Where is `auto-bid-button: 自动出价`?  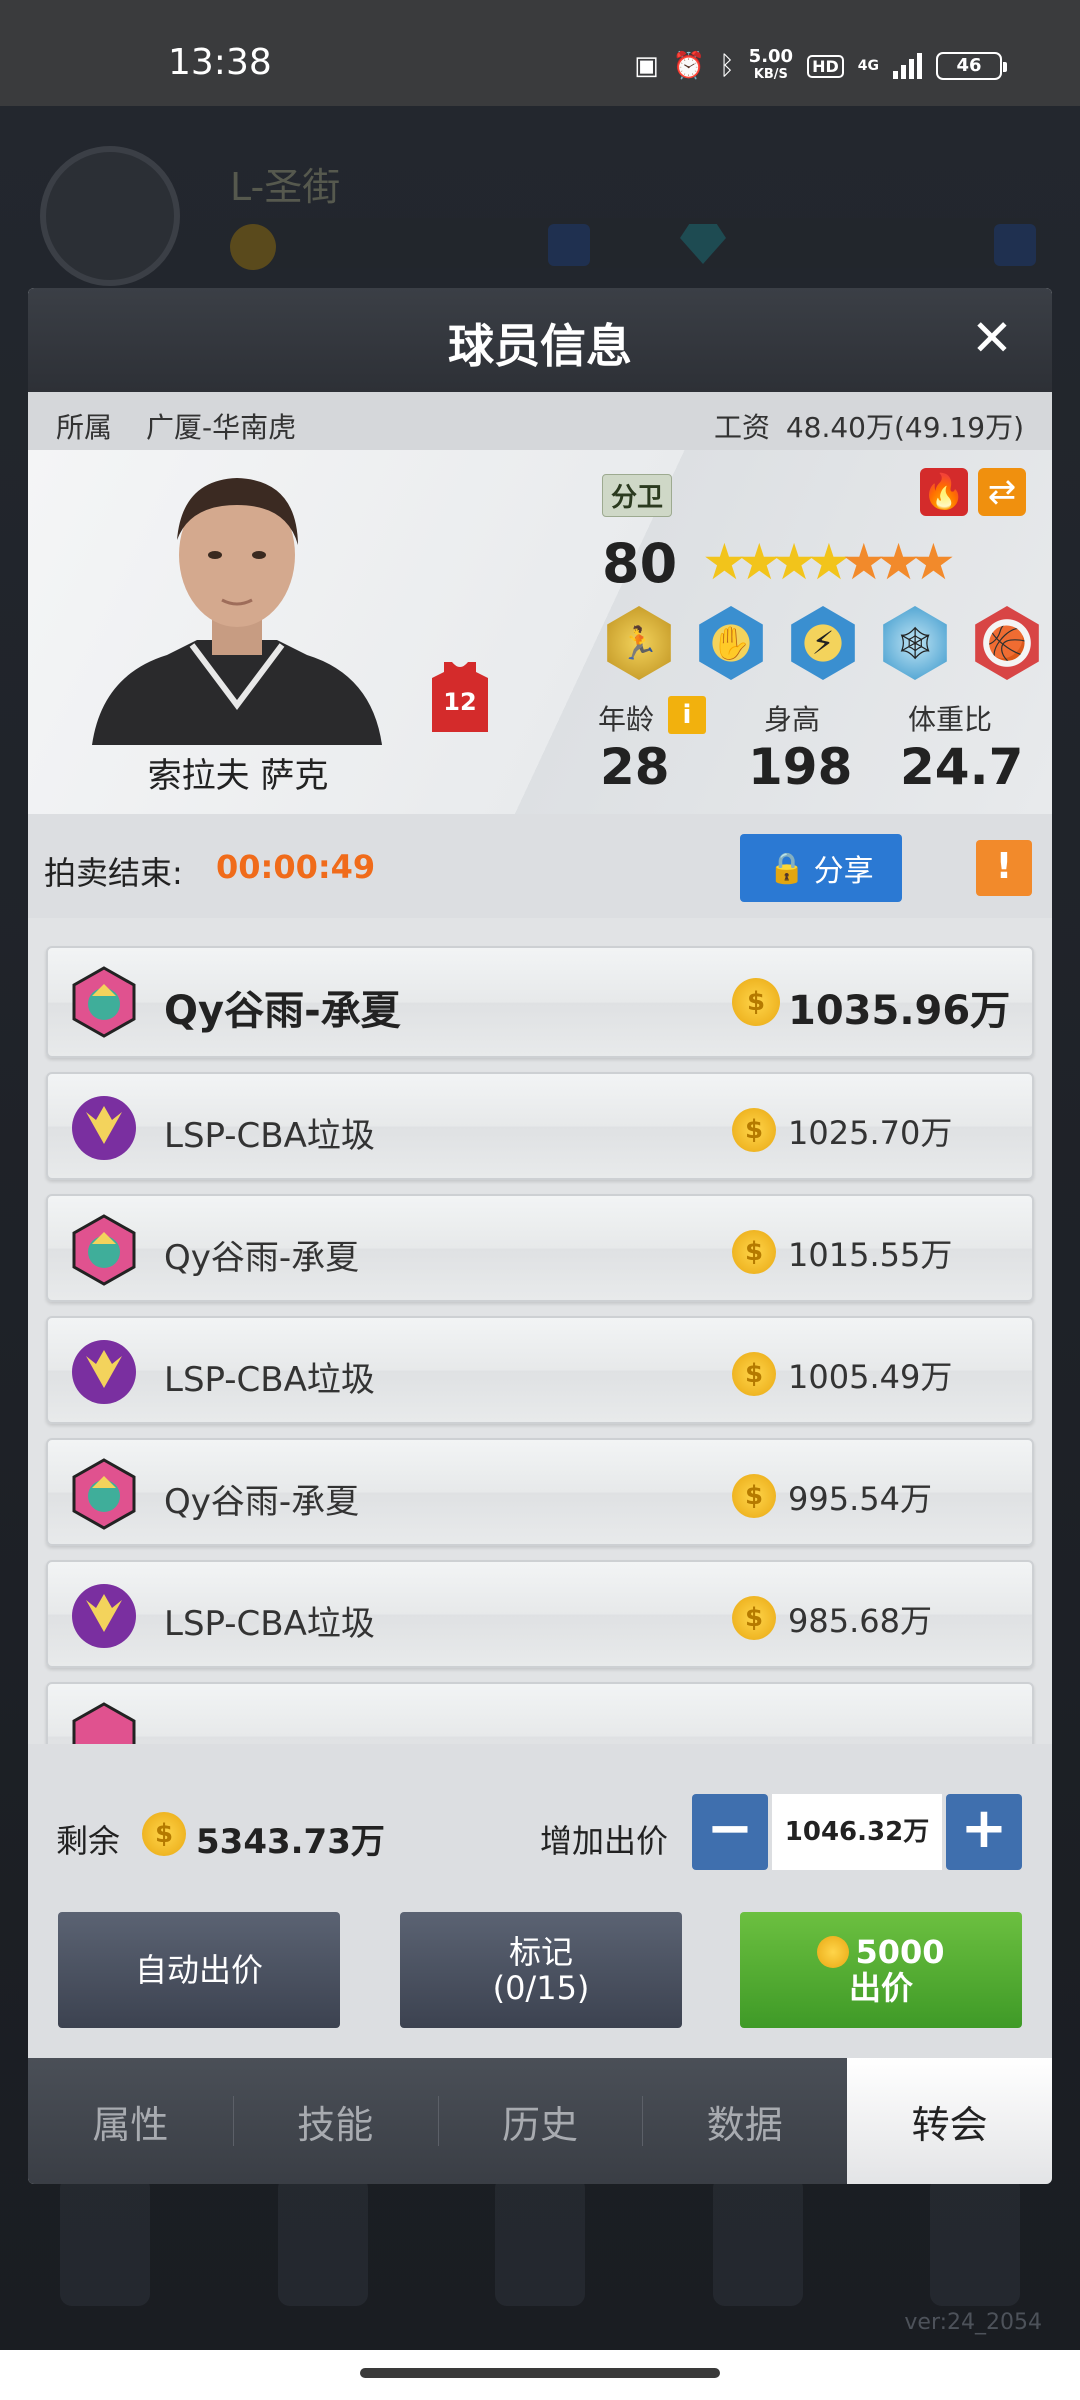 auto-bid-button: 自动出价 is located at coordinates (199, 1970).